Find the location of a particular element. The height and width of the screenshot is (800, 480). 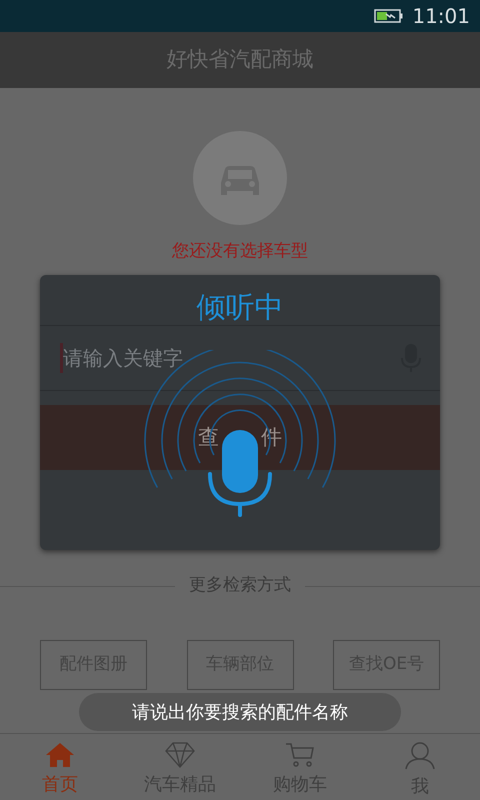

diamond-icon is located at coordinates (180, 755).